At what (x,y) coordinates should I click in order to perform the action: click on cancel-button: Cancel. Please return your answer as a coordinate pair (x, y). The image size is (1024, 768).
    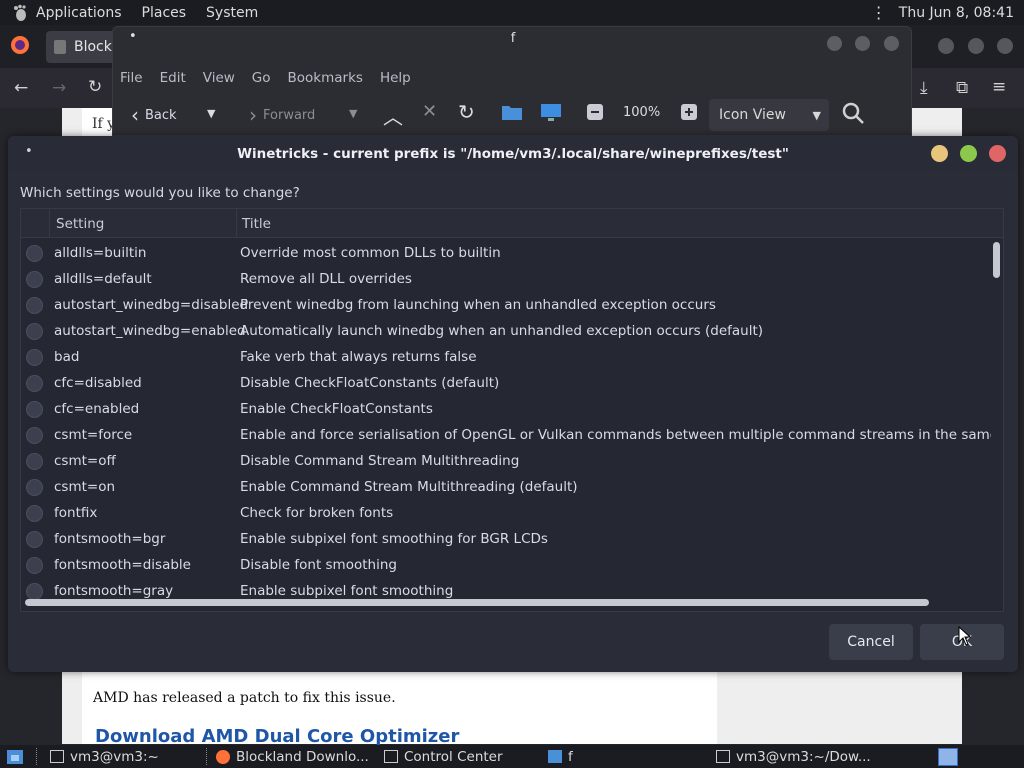
    Looking at the image, I should click on (871, 642).